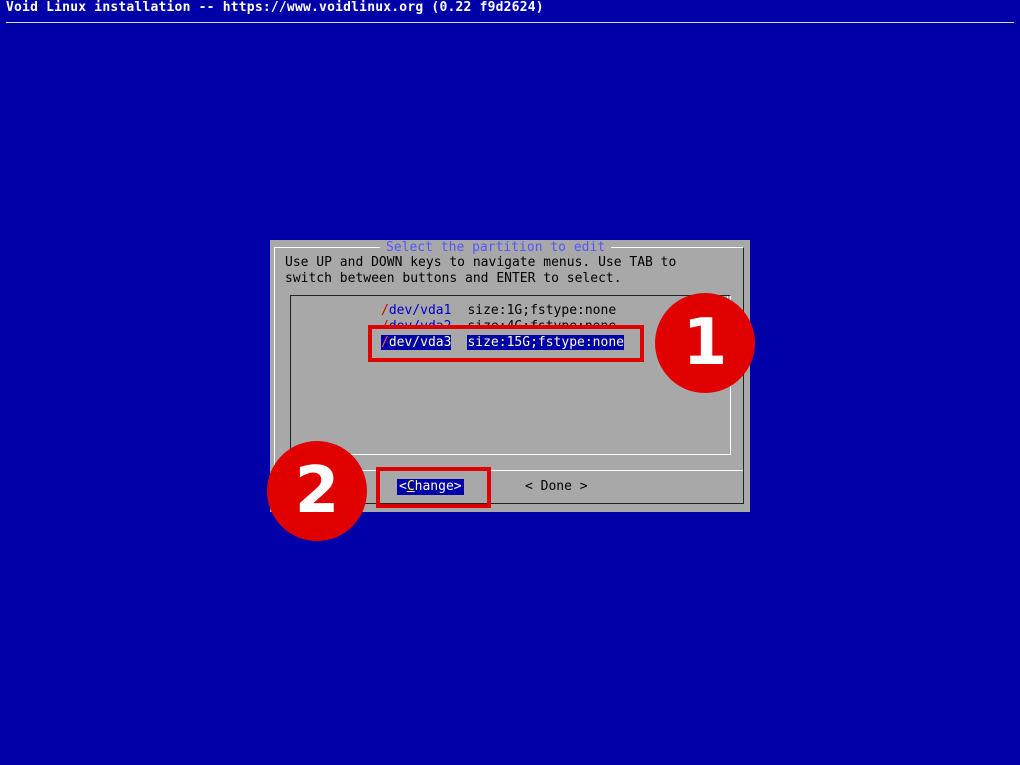  Describe the element at coordinates (542, 310) in the screenshot. I see `partition-description: size:1G;fstype:none` at that location.